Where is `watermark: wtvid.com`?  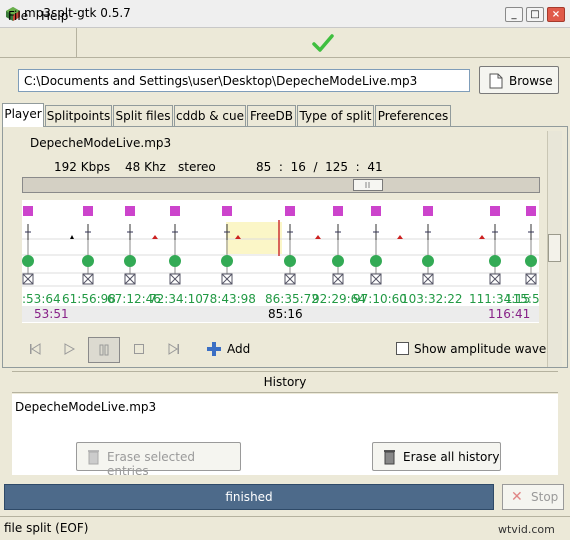 watermark: wtvid.com is located at coordinates (526, 529).